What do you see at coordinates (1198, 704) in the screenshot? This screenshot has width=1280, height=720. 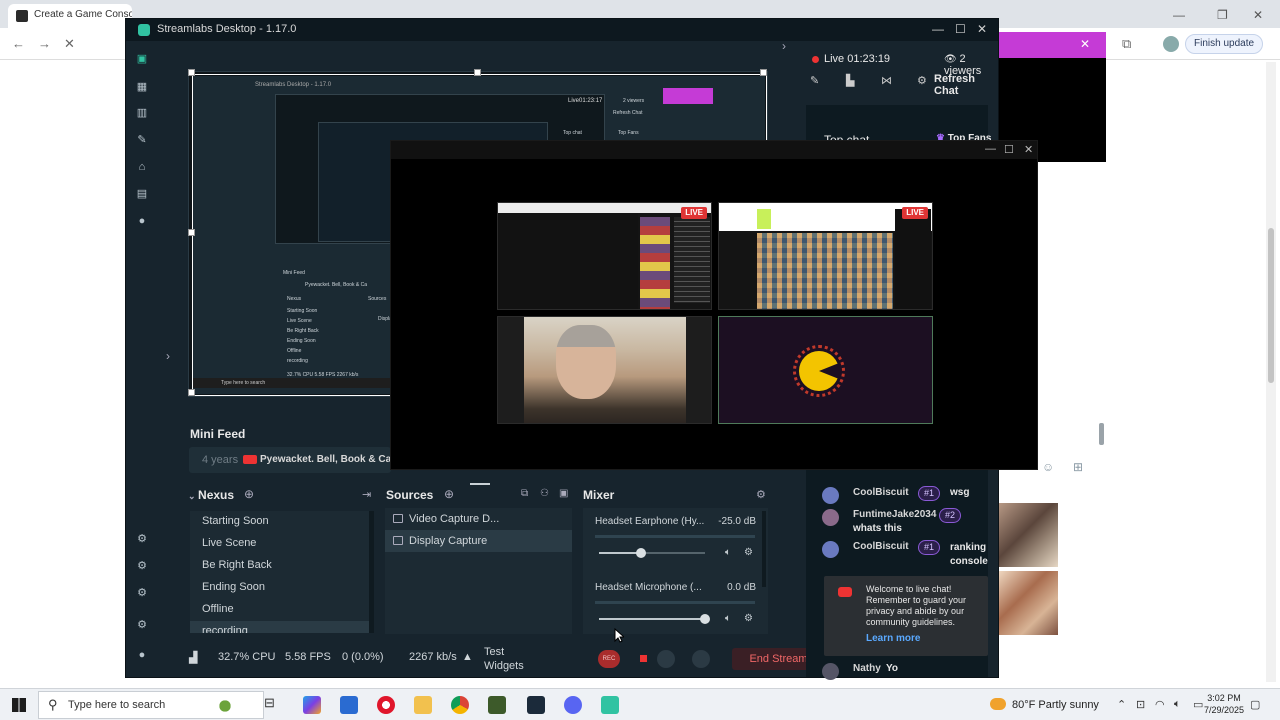 I see `battery-icon: ▭` at bounding box center [1198, 704].